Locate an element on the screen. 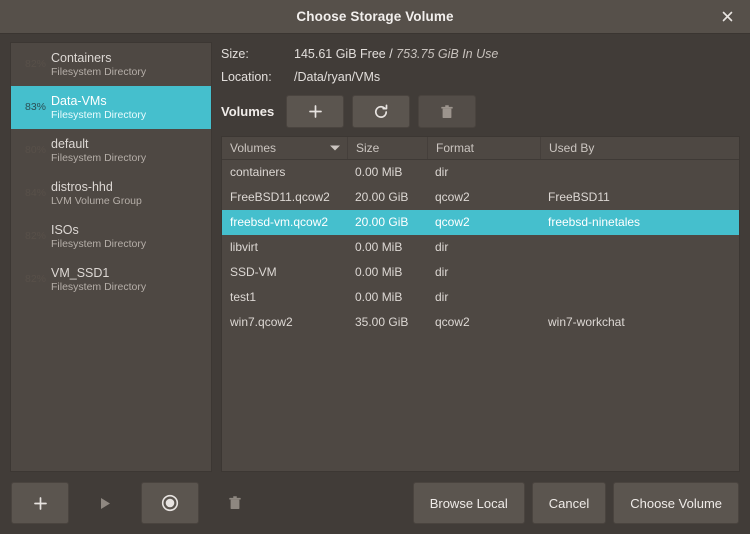 The height and width of the screenshot is (534, 750). column-header-label: Size is located at coordinates (368, 148).